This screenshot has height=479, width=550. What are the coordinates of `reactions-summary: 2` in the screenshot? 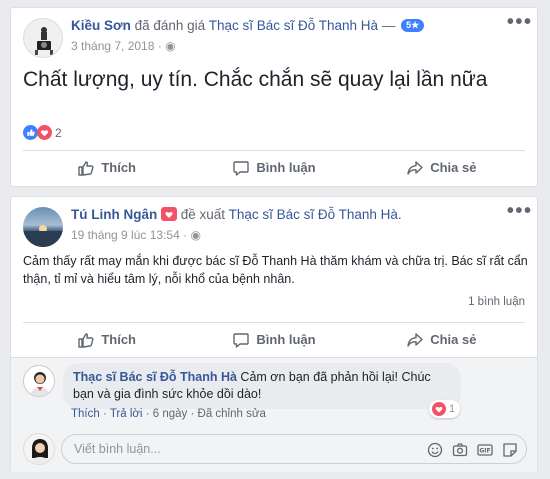 It's located at (42, 132).